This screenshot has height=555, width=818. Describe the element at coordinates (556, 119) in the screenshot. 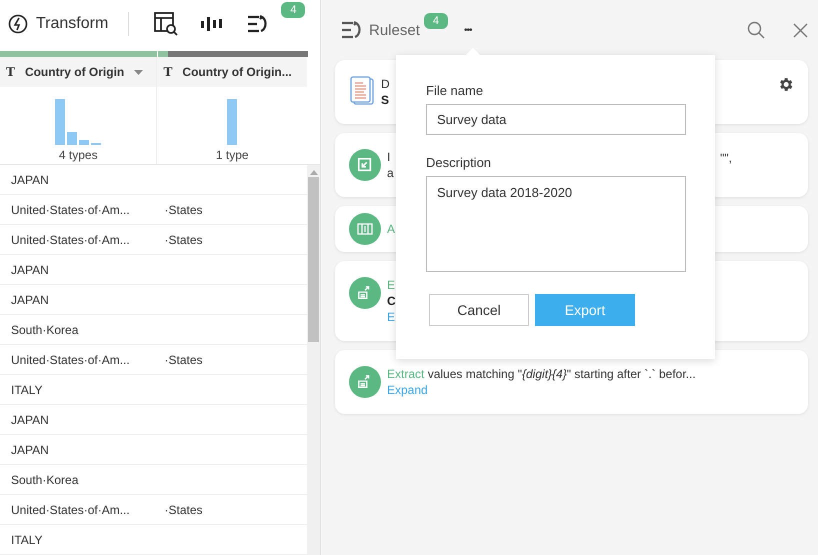

I see `file-name-field: Survey data` at that location.